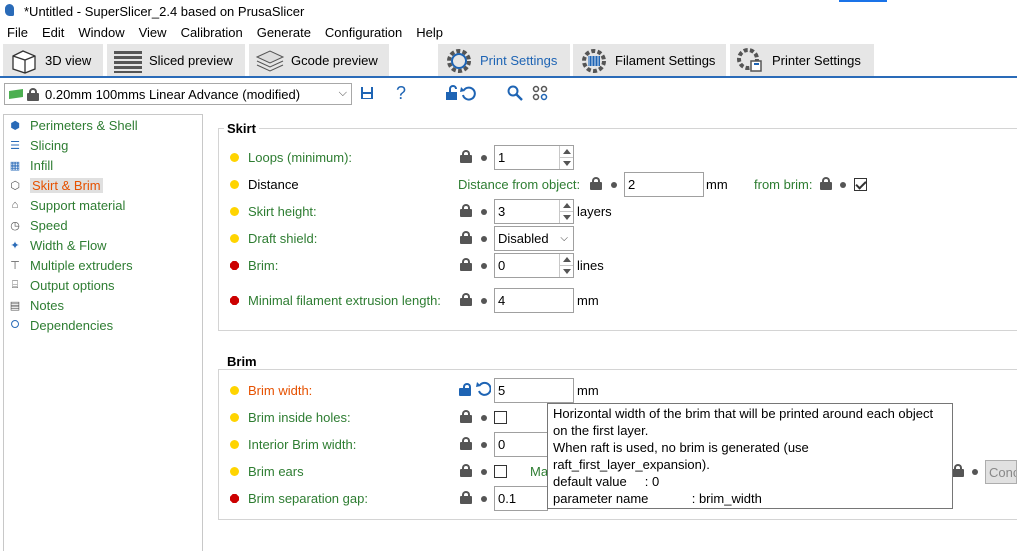  Describe the element at coordinates (534, 265) in the screenshot. I see `skirt-brim-spinner: 0` at that location.